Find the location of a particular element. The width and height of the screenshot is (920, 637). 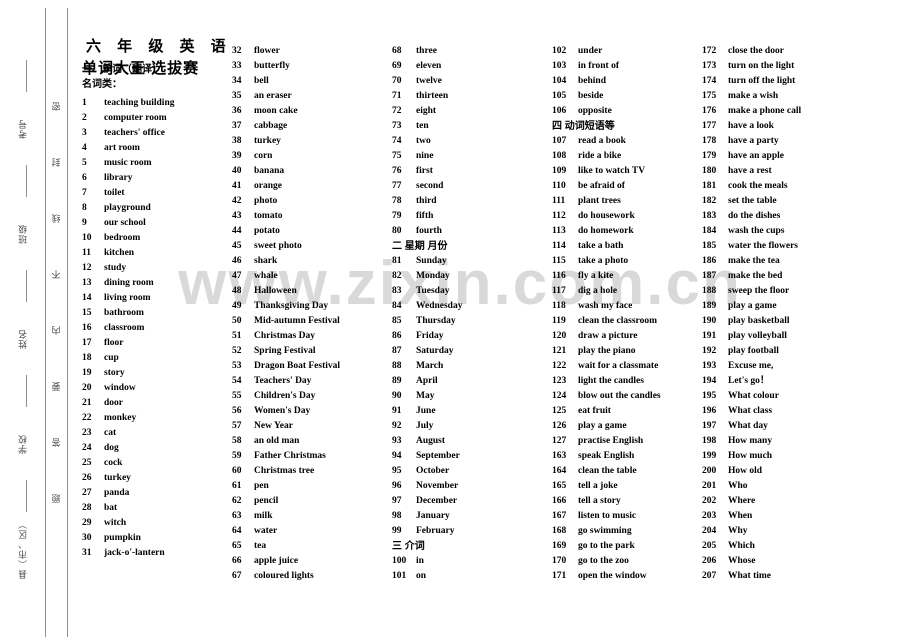

word-entry: 6 library is located at coordinates (157, 178).